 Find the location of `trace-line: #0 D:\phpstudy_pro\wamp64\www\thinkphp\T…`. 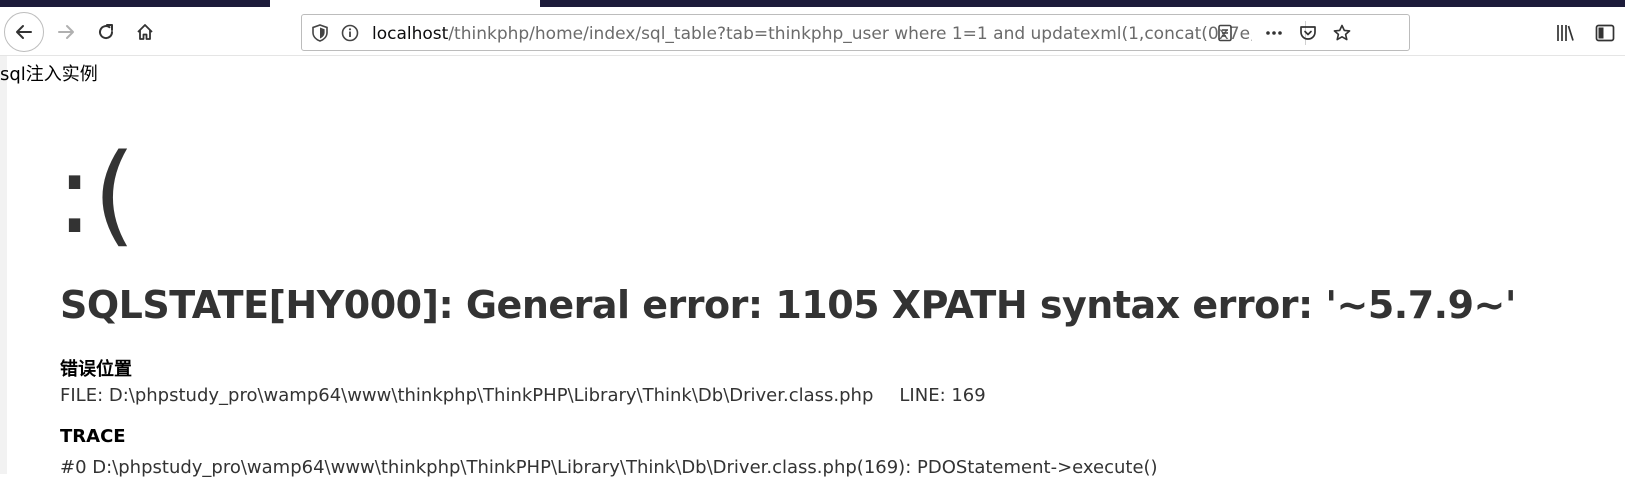

trace-line: #0 D:\phpstudy_pro\wamp64\www\thinkphp\T… is located at coordinates (609, 467).